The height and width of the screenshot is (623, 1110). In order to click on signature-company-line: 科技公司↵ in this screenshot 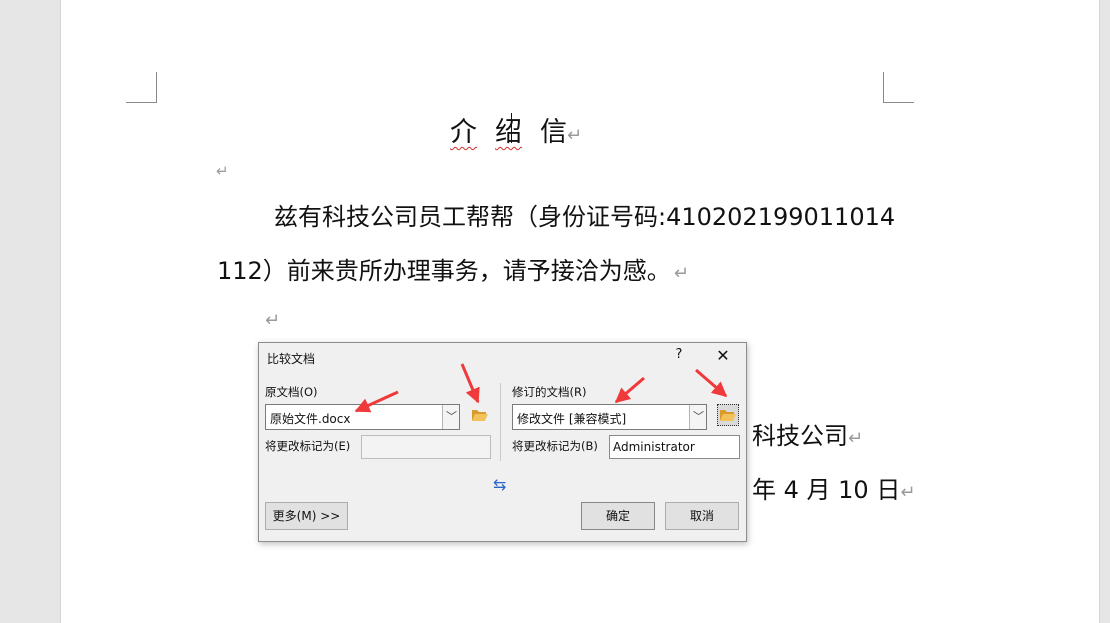, I will do `click(807, 433)`.